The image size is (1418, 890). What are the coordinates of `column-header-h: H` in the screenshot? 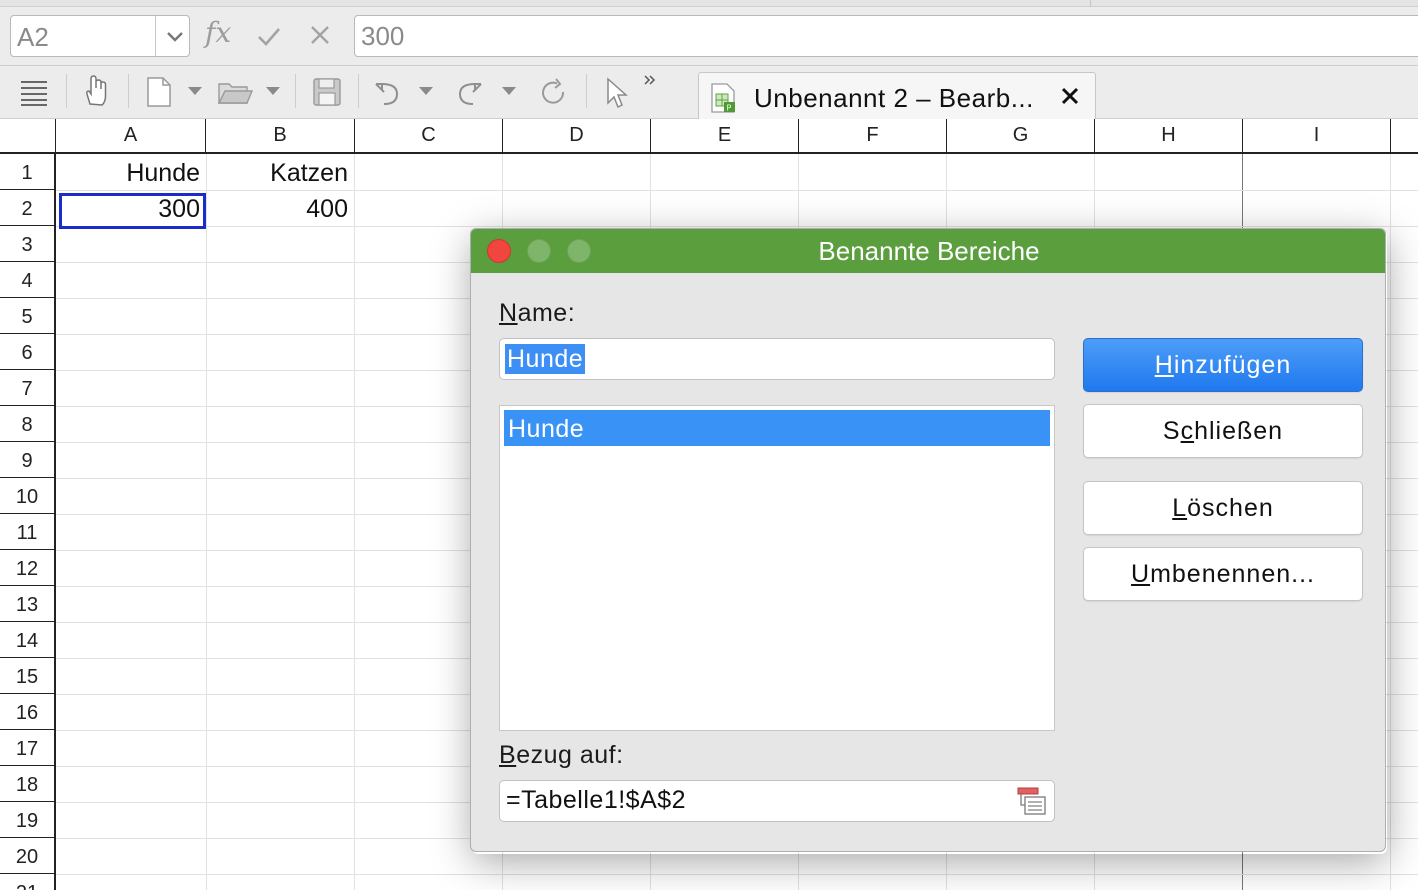 It's located at (1169, 135).